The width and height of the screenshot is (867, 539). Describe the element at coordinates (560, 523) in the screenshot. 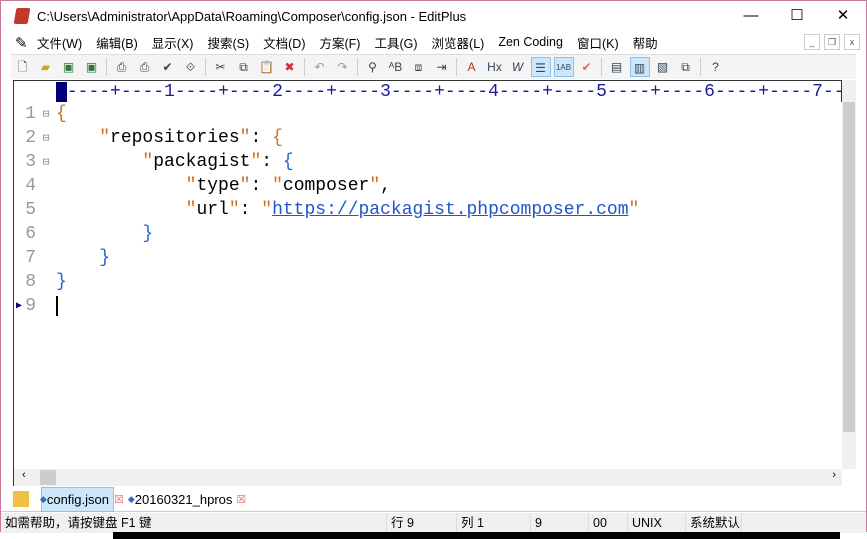

I see `status-chars: 9` at that location.